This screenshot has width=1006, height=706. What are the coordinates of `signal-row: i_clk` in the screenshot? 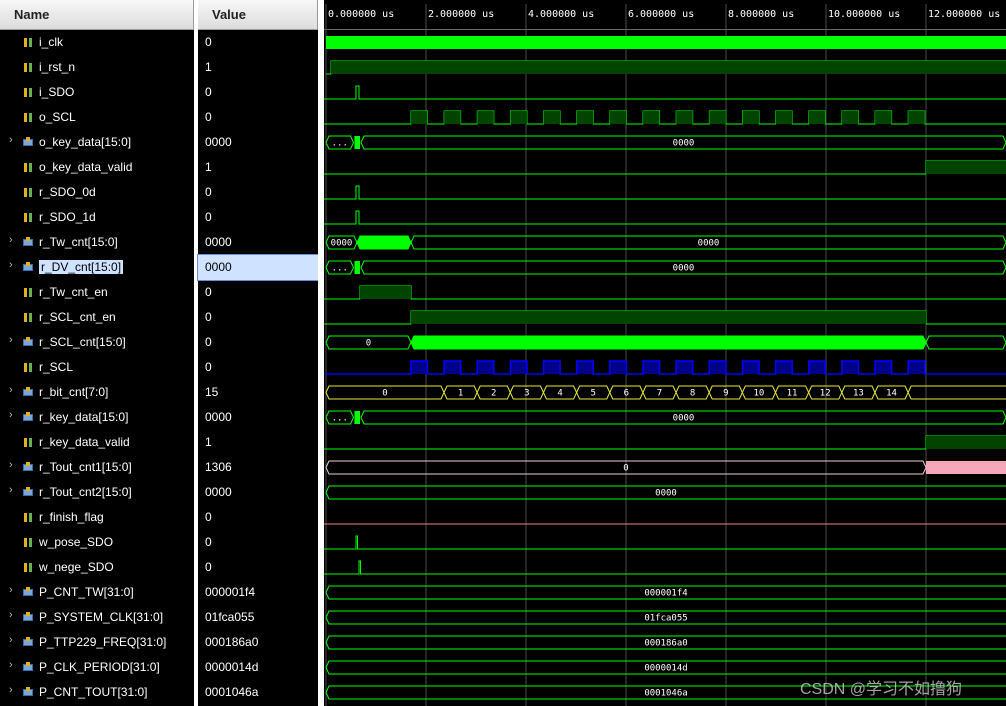 It's located at (97, 42).